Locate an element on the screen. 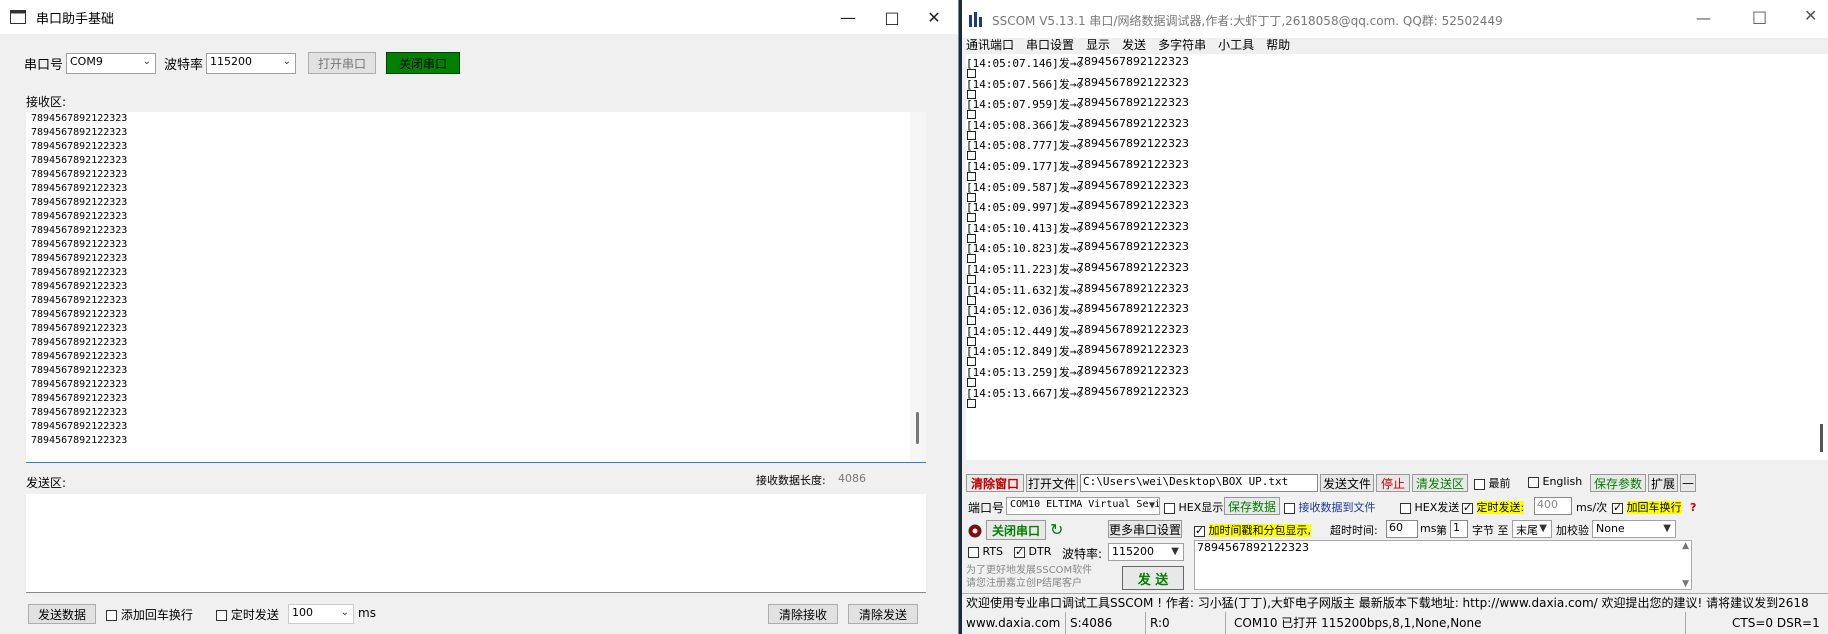  hex-display-checkbox: HEX显示 is located at coordinates (1193, 507).